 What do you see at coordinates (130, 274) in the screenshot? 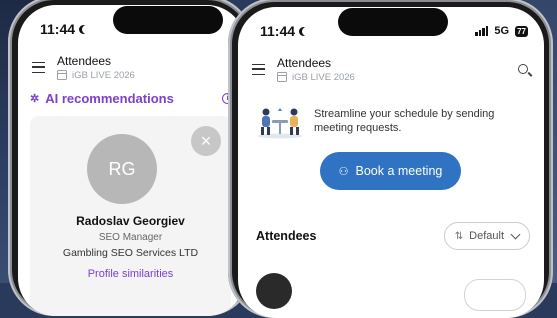
I see `profile-similarities-link: Profile similarities` at bounding box center [130, 274].